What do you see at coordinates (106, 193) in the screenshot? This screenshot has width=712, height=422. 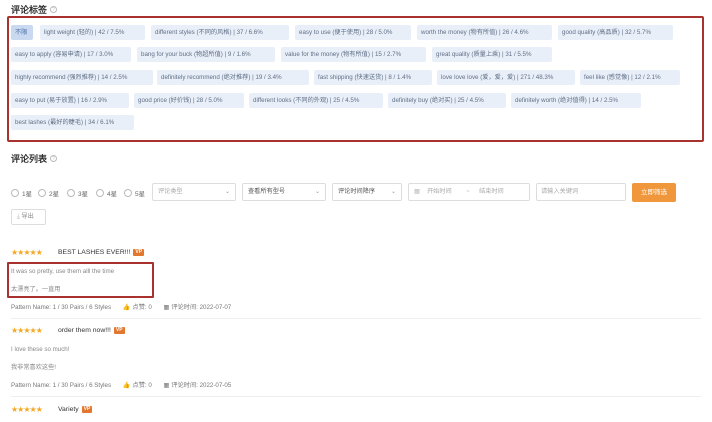 I see `rating-4-star: 4星` at bounding box center [106, 193].